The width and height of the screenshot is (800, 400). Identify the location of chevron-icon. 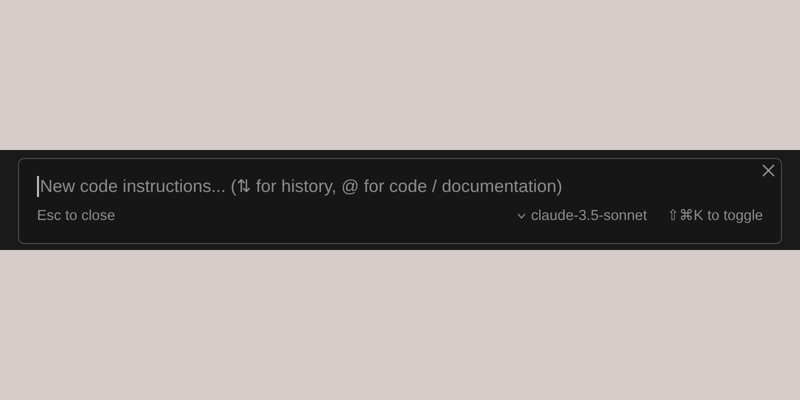
(521, 216).